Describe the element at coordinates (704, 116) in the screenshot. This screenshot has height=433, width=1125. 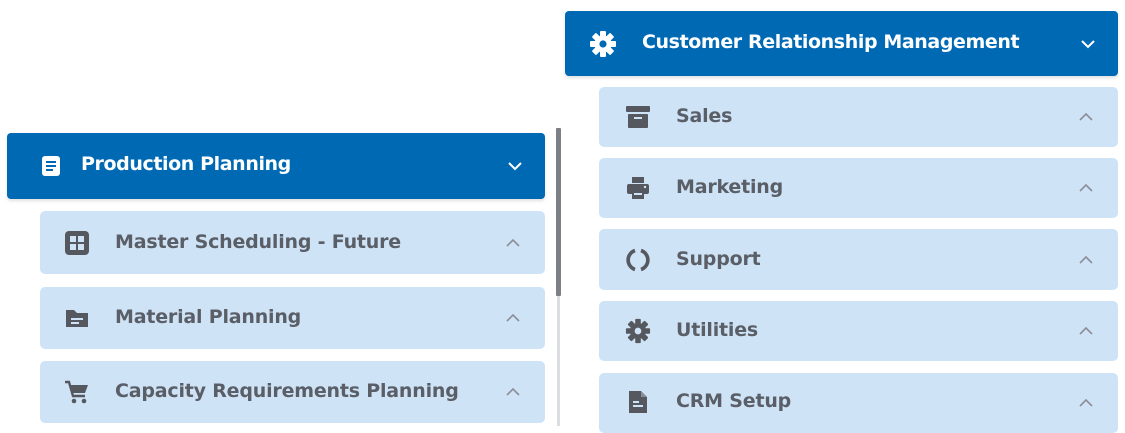
I see `menu-item-label: Sales` at that location.